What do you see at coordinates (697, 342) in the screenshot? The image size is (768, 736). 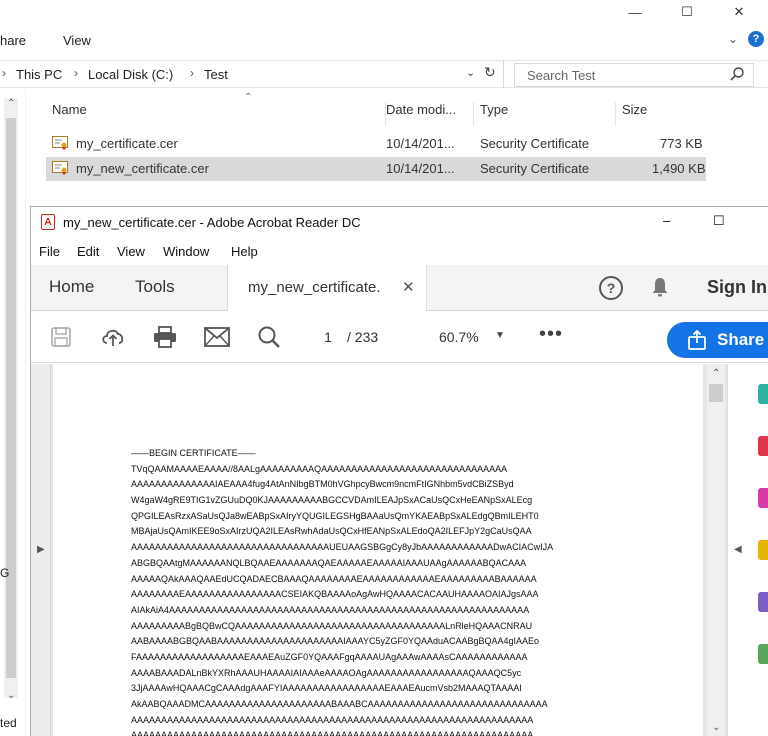 I see `share-icon` at bounding box center [697, 342].